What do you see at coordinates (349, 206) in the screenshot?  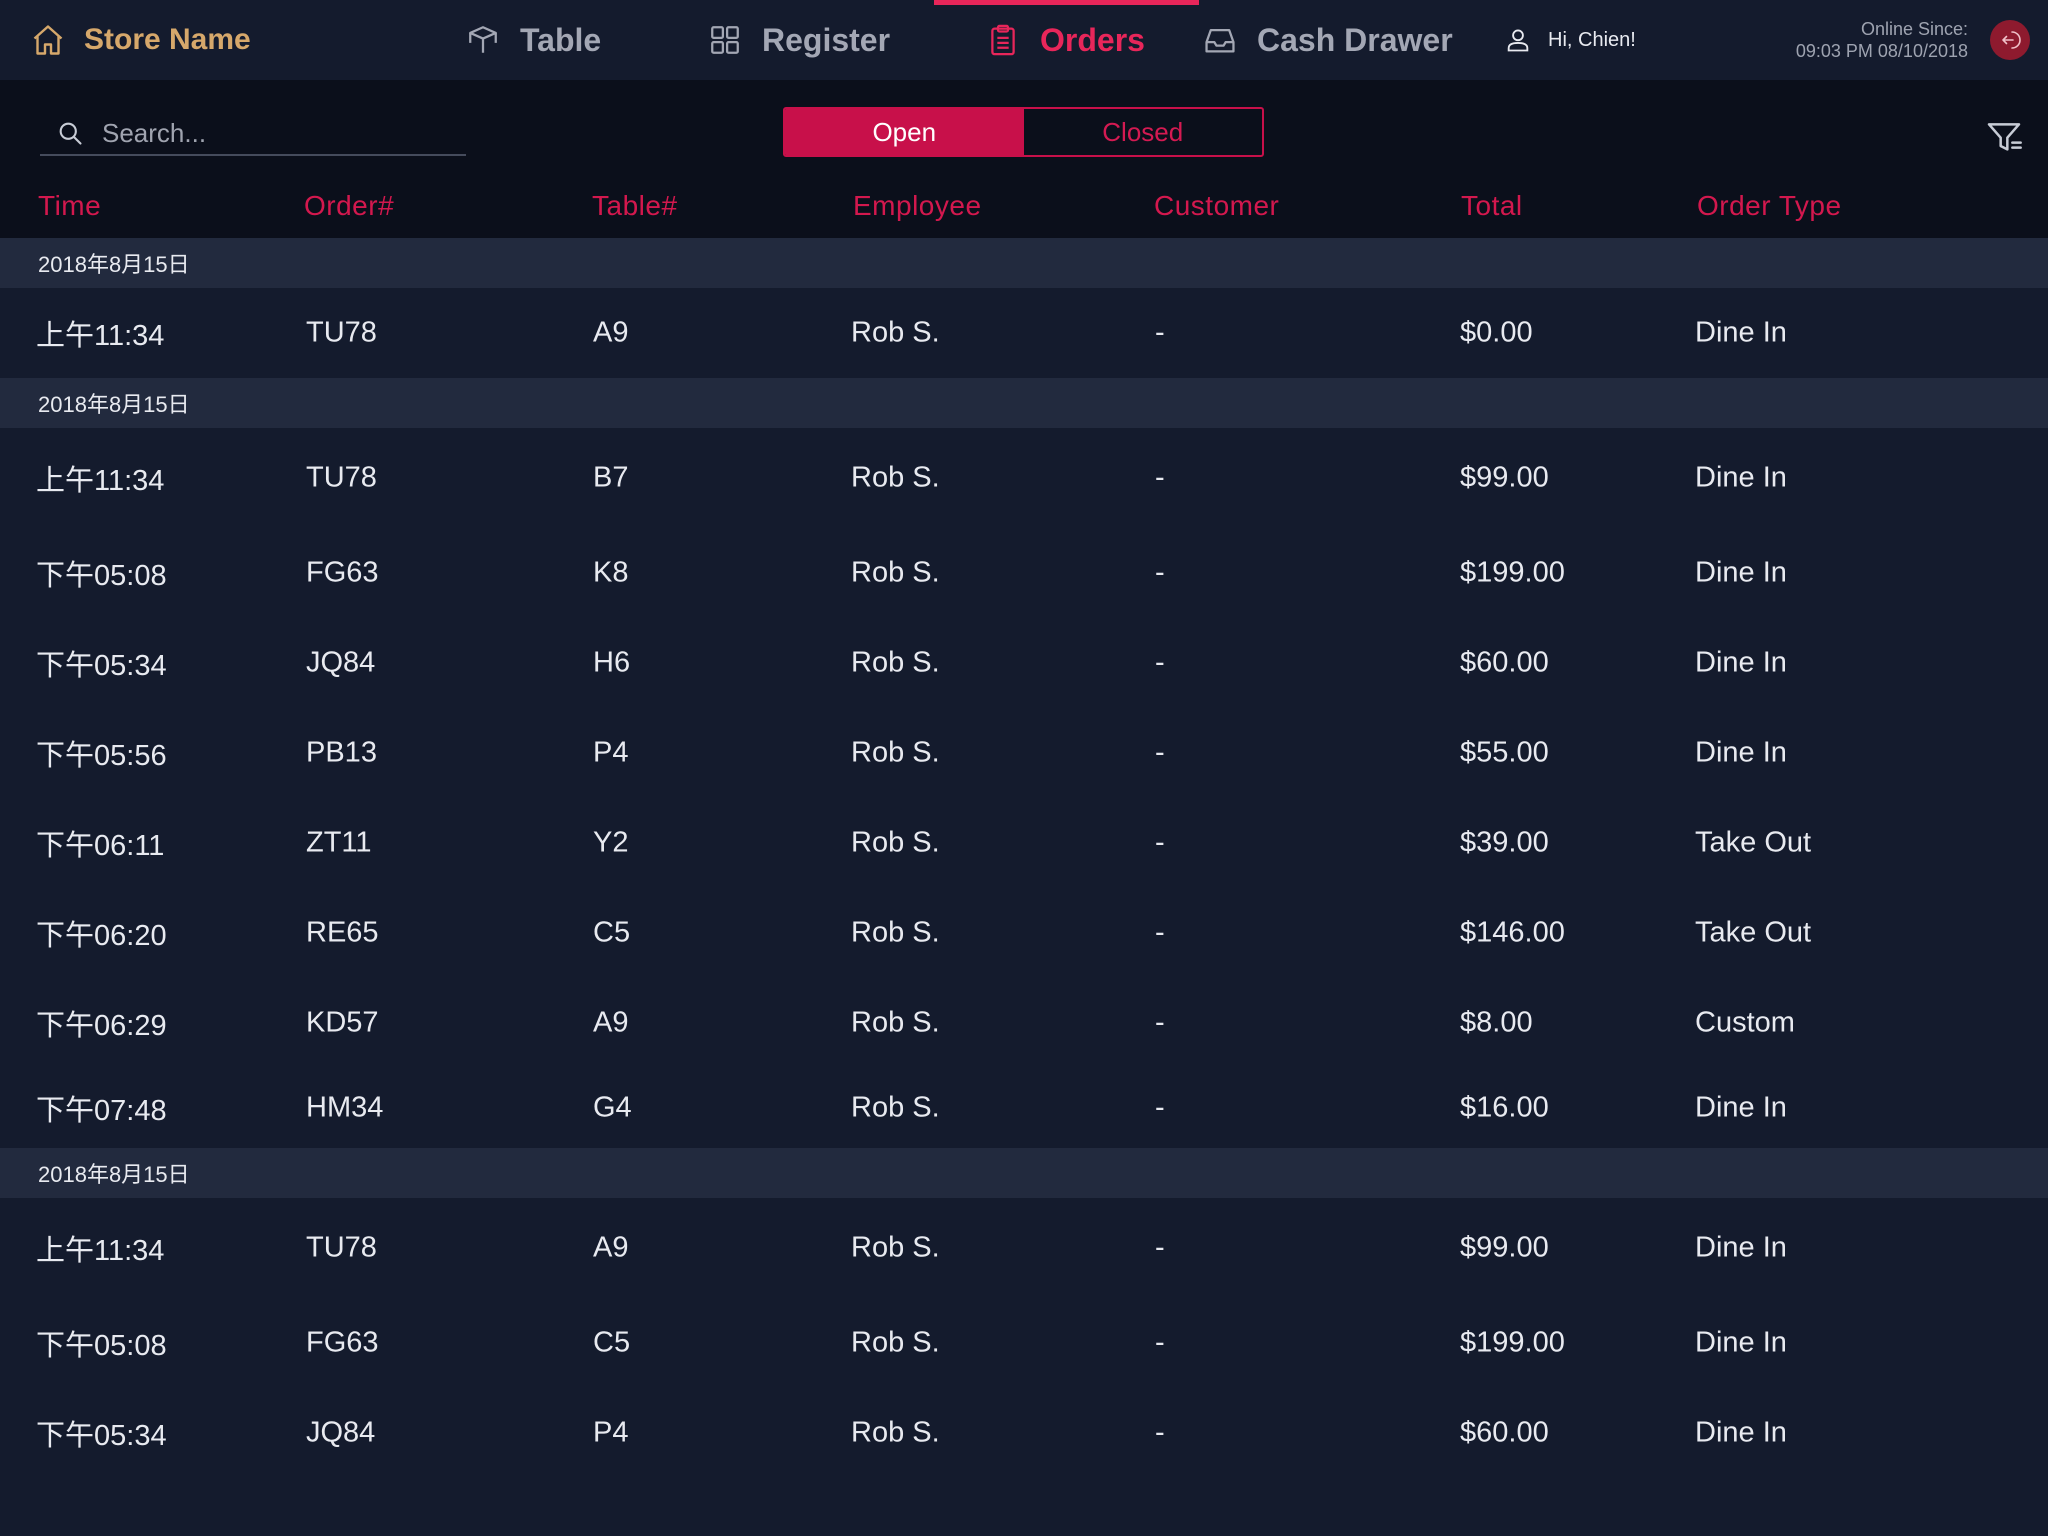 I see `column-header-order: Order#` at bounding box center [349, 206].